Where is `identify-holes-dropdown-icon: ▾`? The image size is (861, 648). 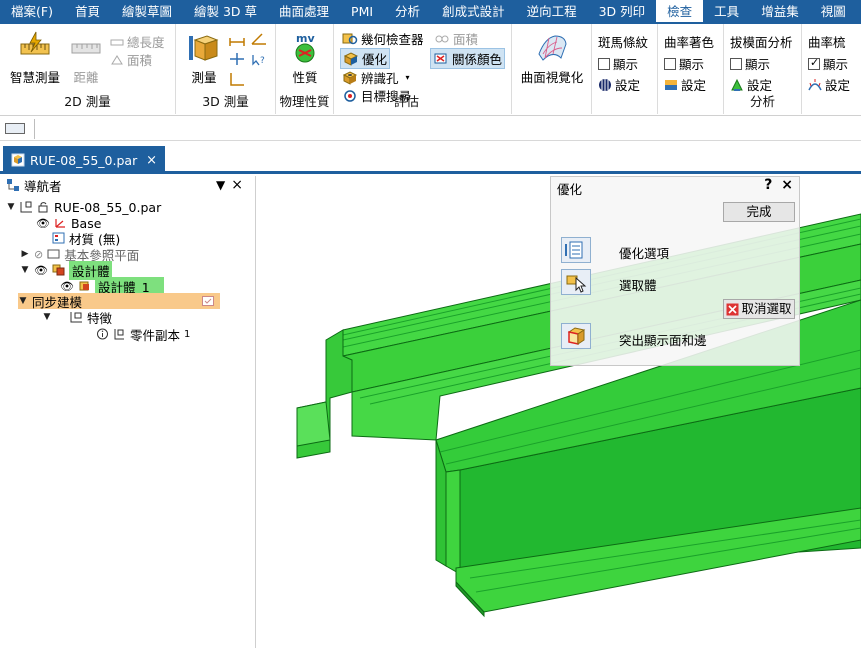
identify-holes-dropdown-icon: ▾ is located at coordinates (408, 77).